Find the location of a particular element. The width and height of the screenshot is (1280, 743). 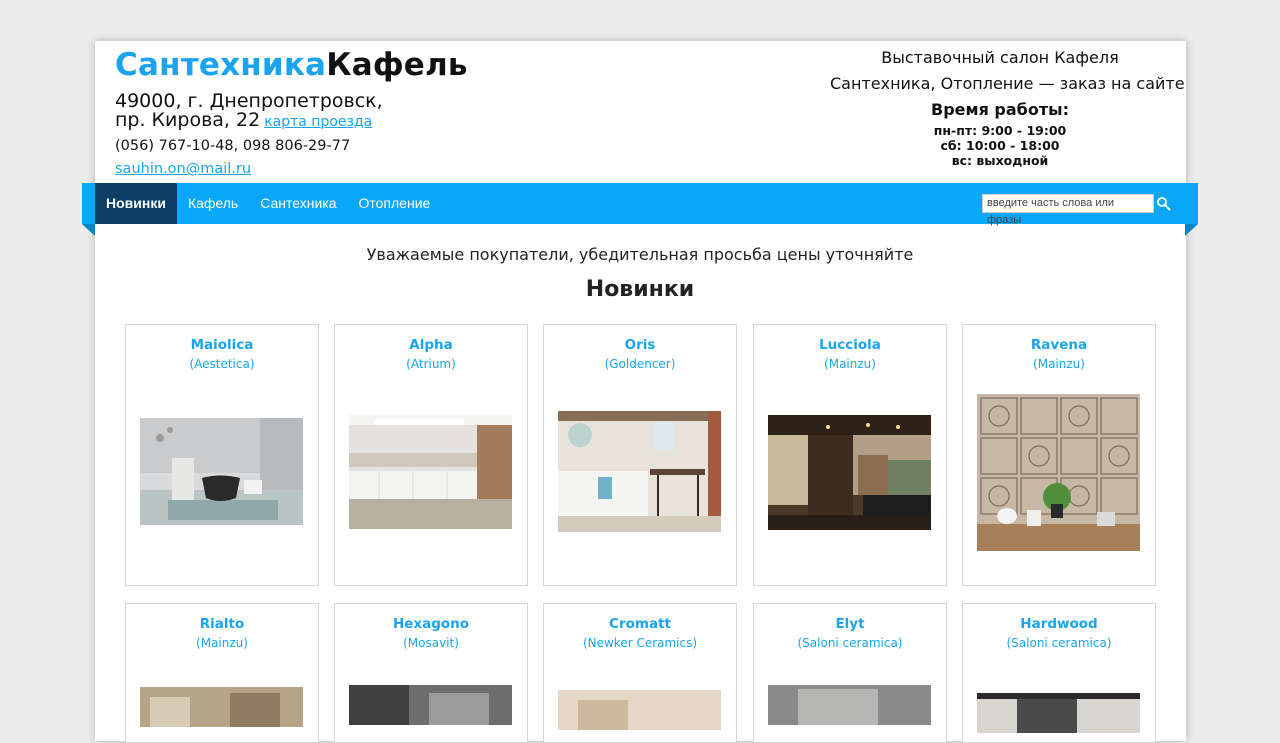

site-logo: СантехникаКафель is located at coordinates (291, 65).